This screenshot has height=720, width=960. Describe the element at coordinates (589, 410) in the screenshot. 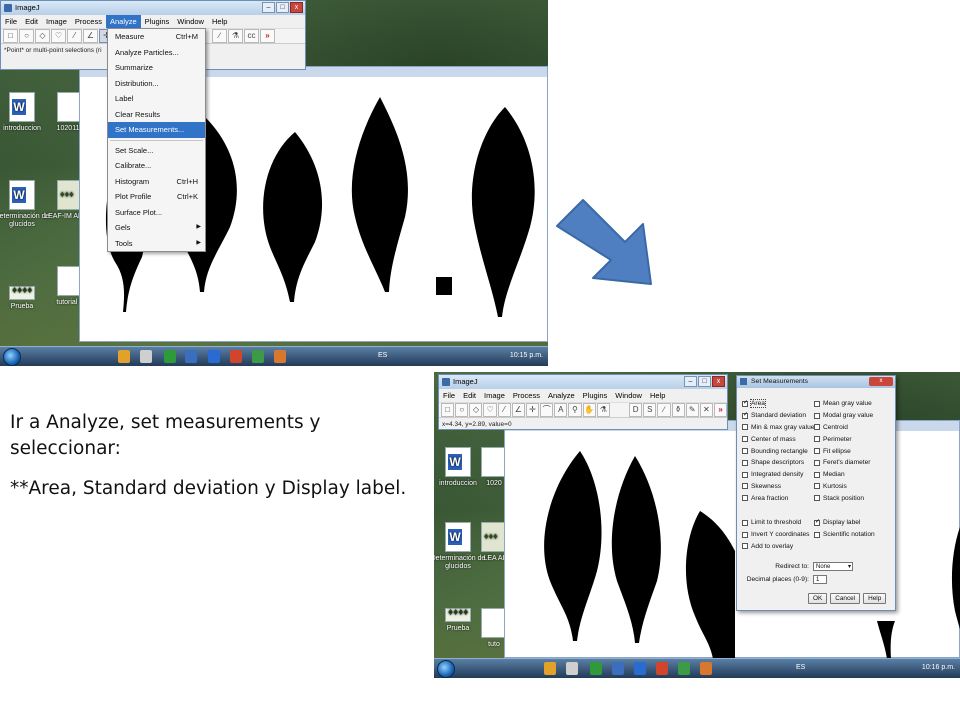

I see `hand-tool-icon: ✋` at that location.